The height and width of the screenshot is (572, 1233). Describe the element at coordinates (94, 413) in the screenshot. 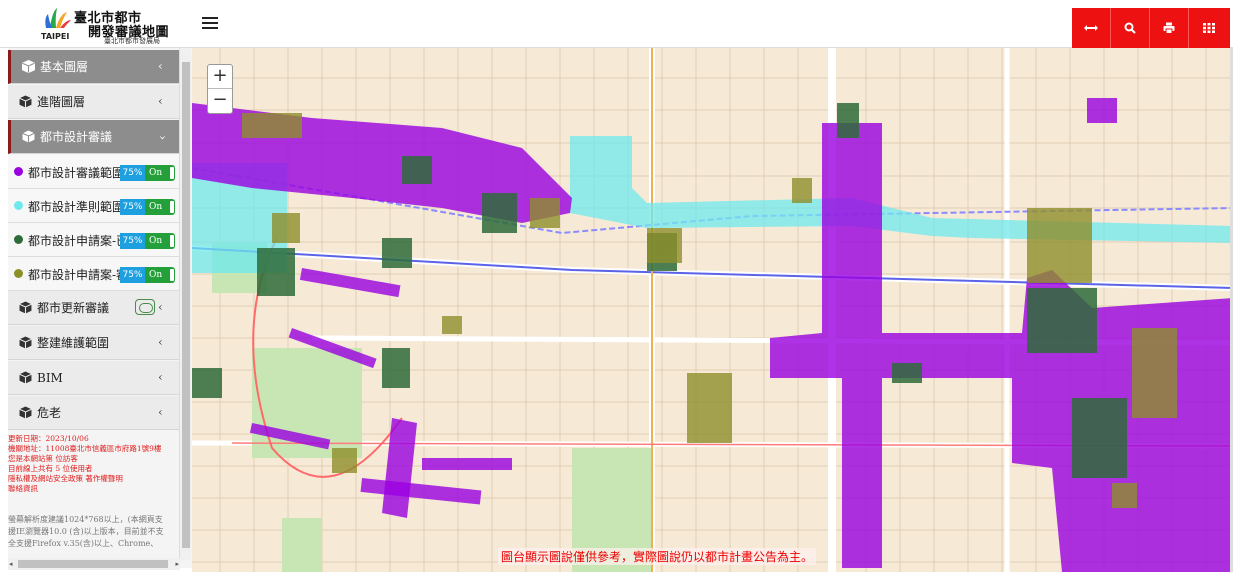

I see `category-dangerous-old: 危老 ‹` at that location.